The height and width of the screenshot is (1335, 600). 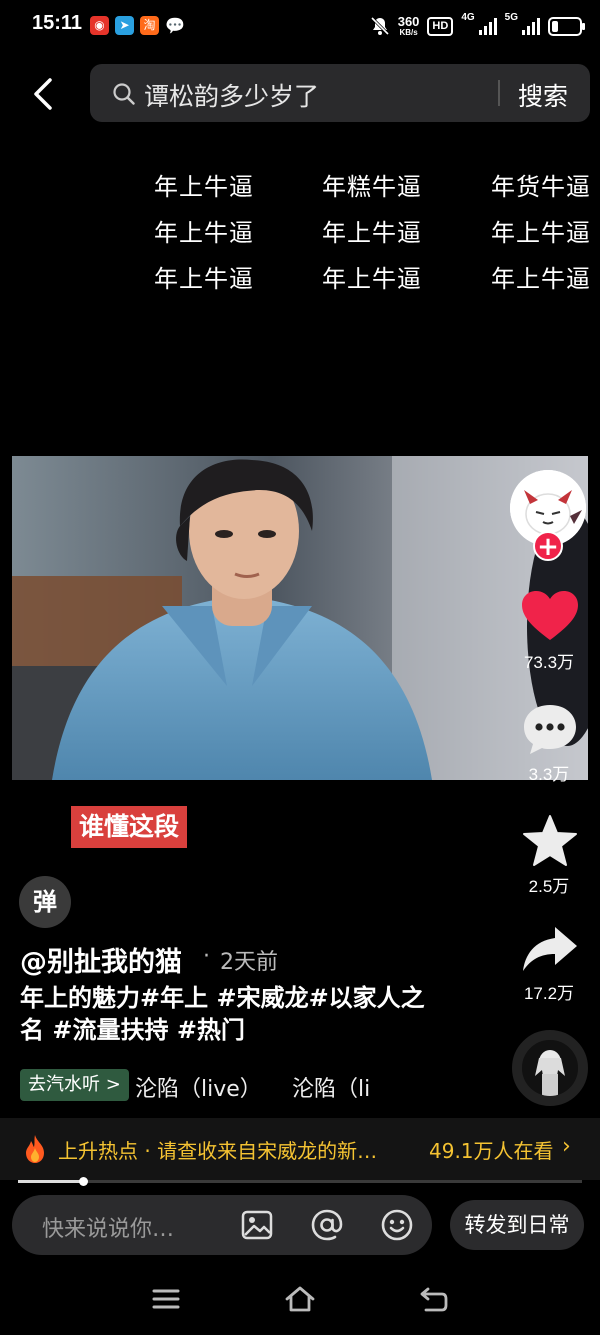 What do you see at coordinates (300, 1299) in the screenshot?
I see `home-icon` at bounding box center [300, 1299].